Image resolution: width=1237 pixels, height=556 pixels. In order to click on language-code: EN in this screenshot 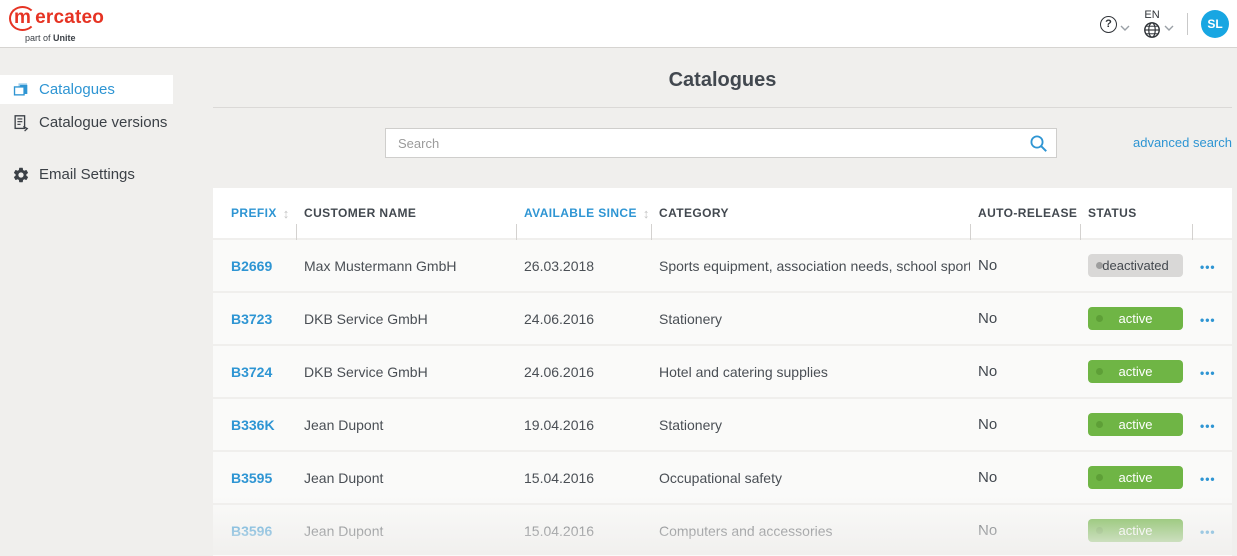, I will do `click(1152, 15)`.